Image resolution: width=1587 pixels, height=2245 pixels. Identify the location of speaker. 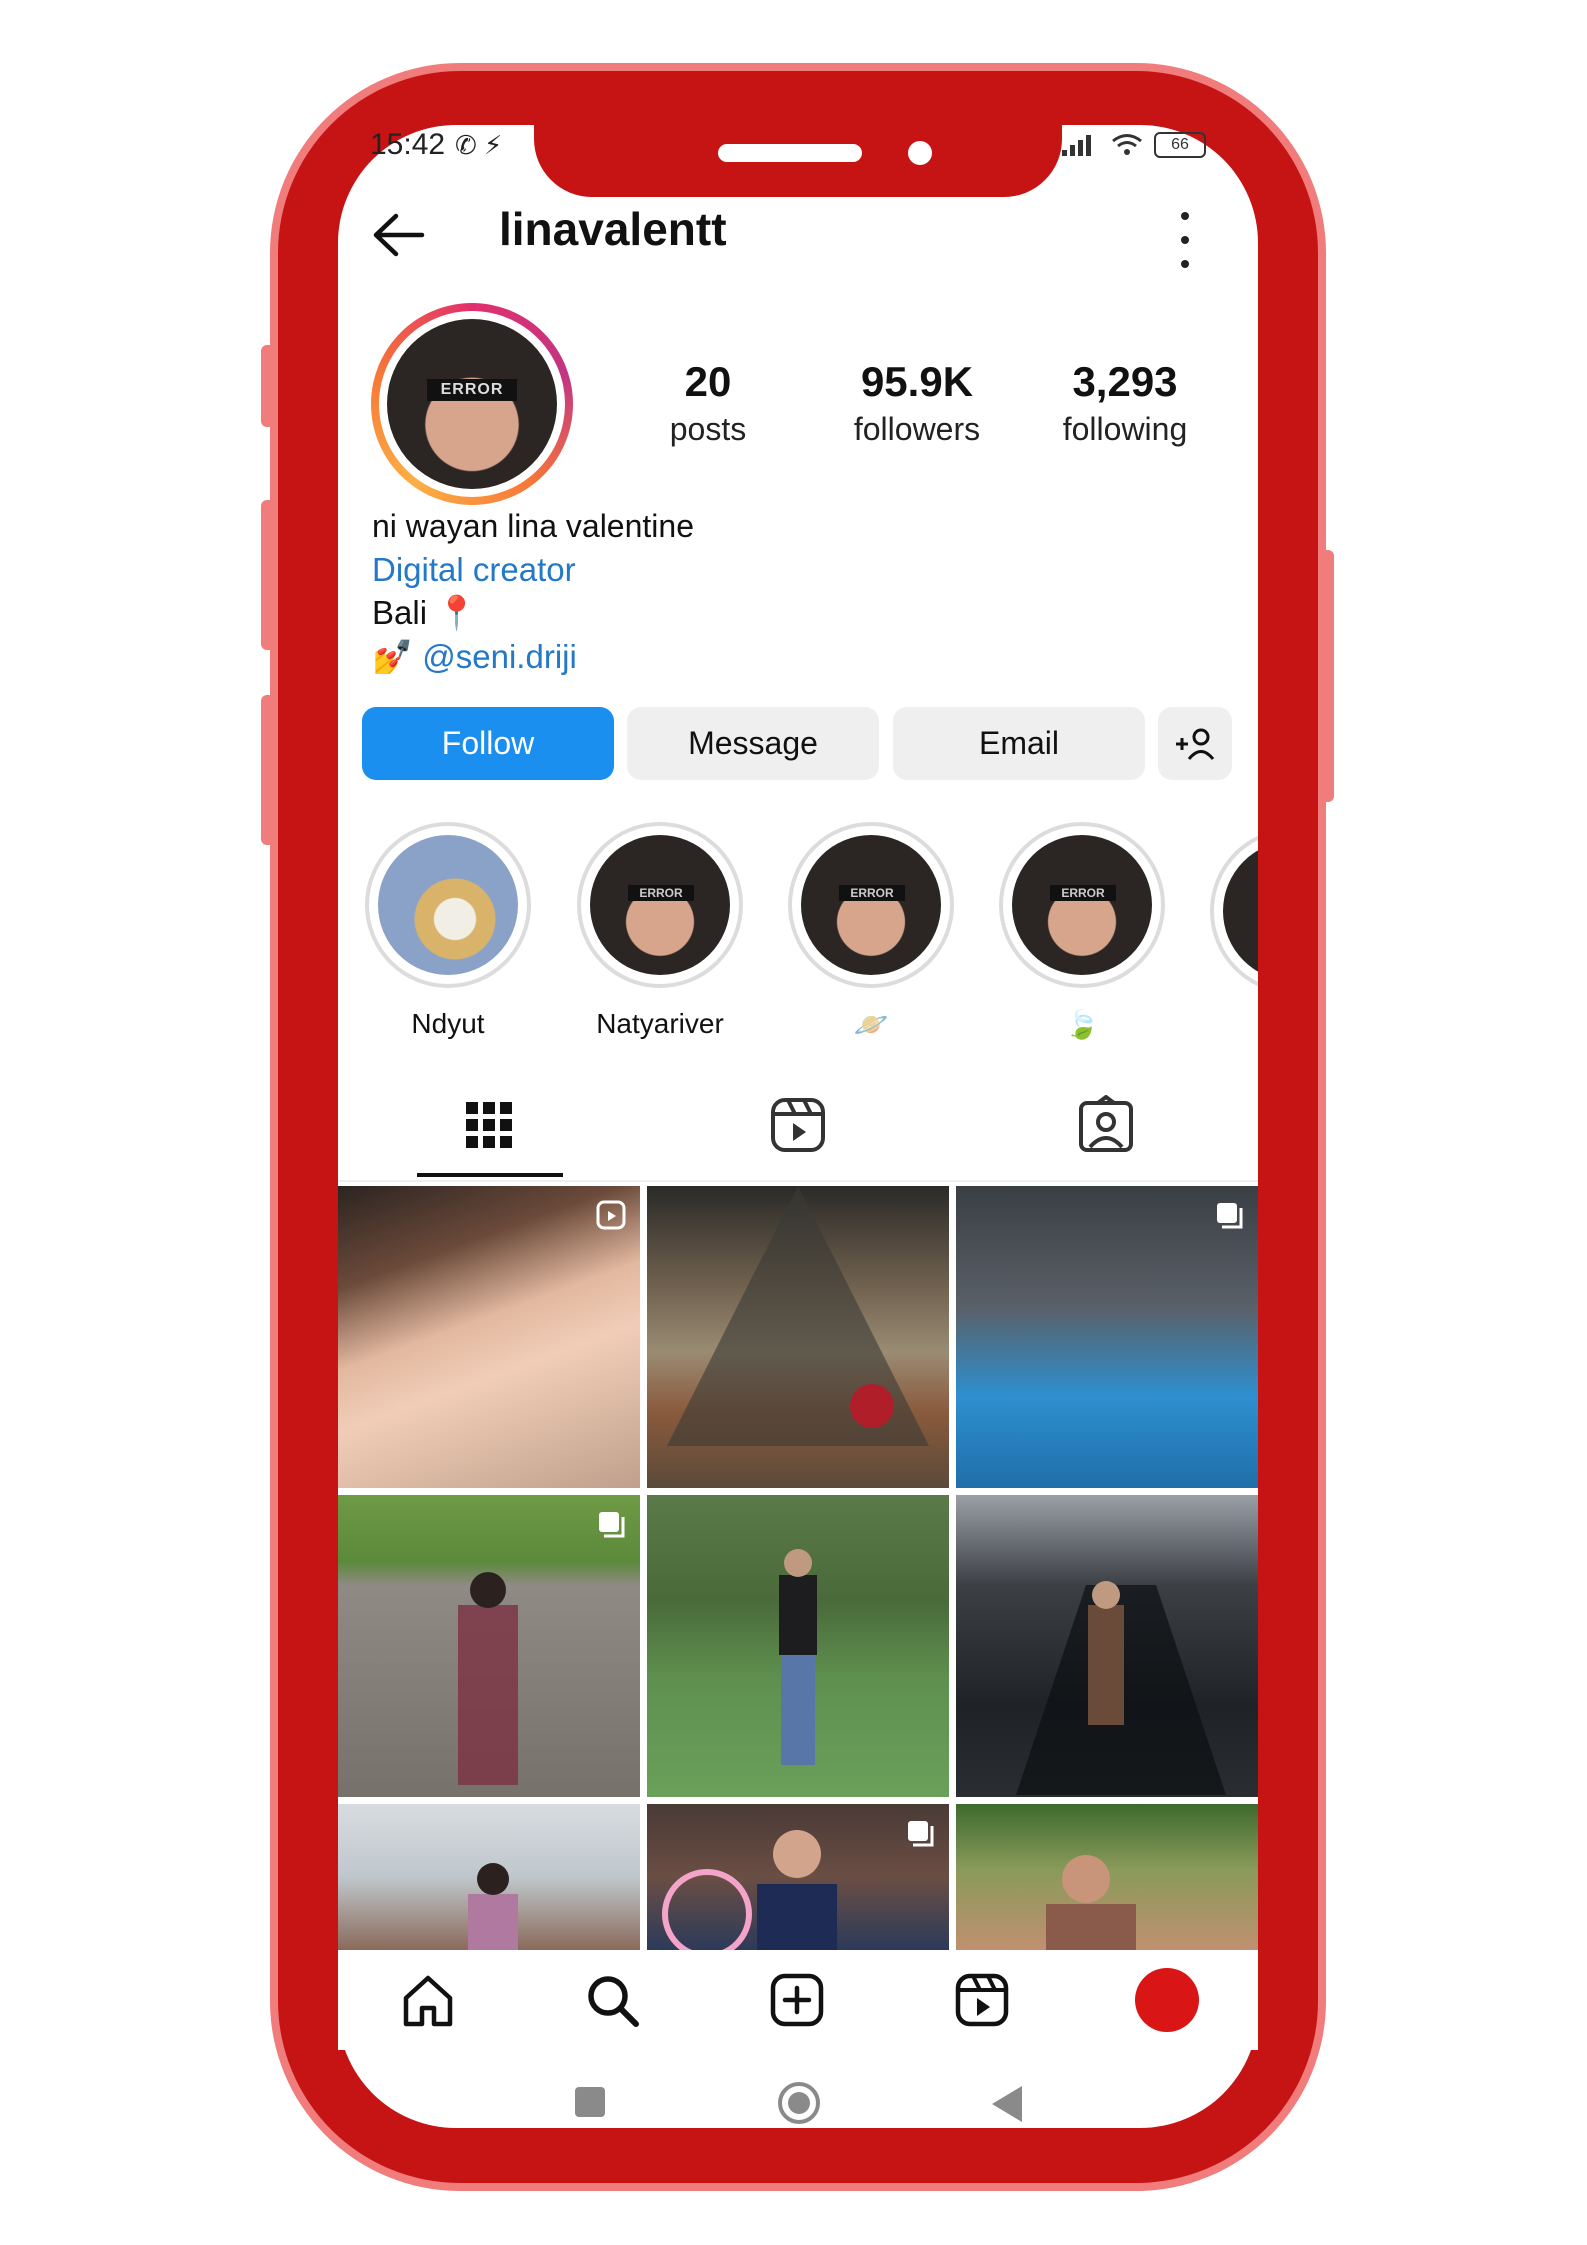
(790, 153).